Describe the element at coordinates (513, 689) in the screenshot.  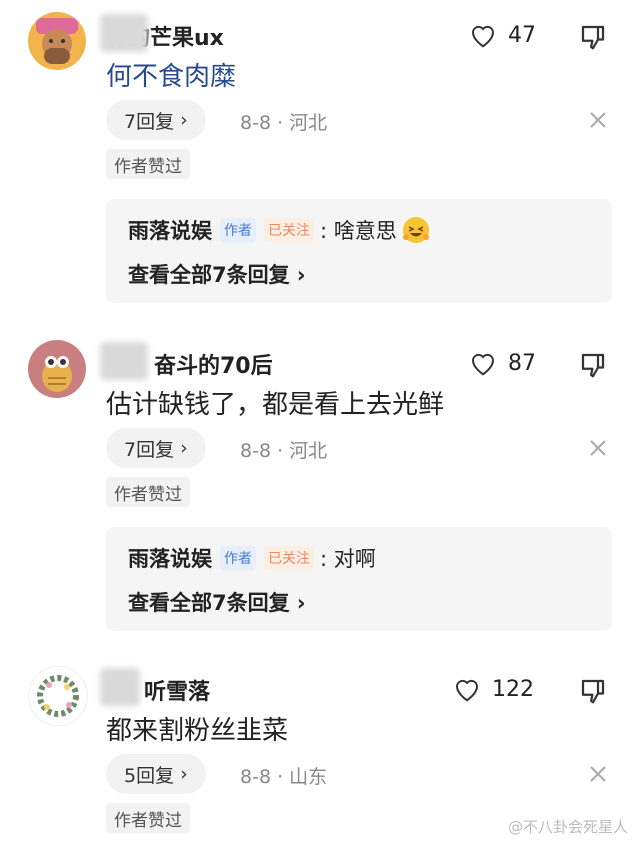
I see `like-count: 122` at that location.